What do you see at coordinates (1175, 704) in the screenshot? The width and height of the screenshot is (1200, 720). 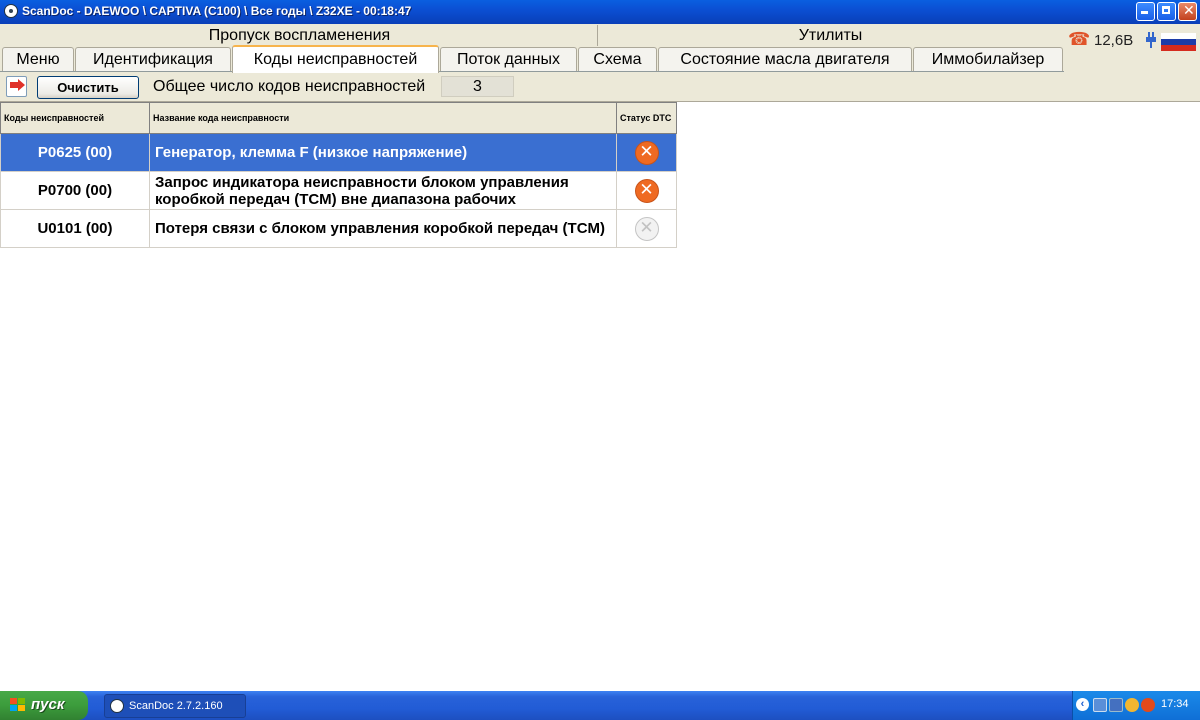 I see `clock: 17:34` at bounding box center [1175, 704].